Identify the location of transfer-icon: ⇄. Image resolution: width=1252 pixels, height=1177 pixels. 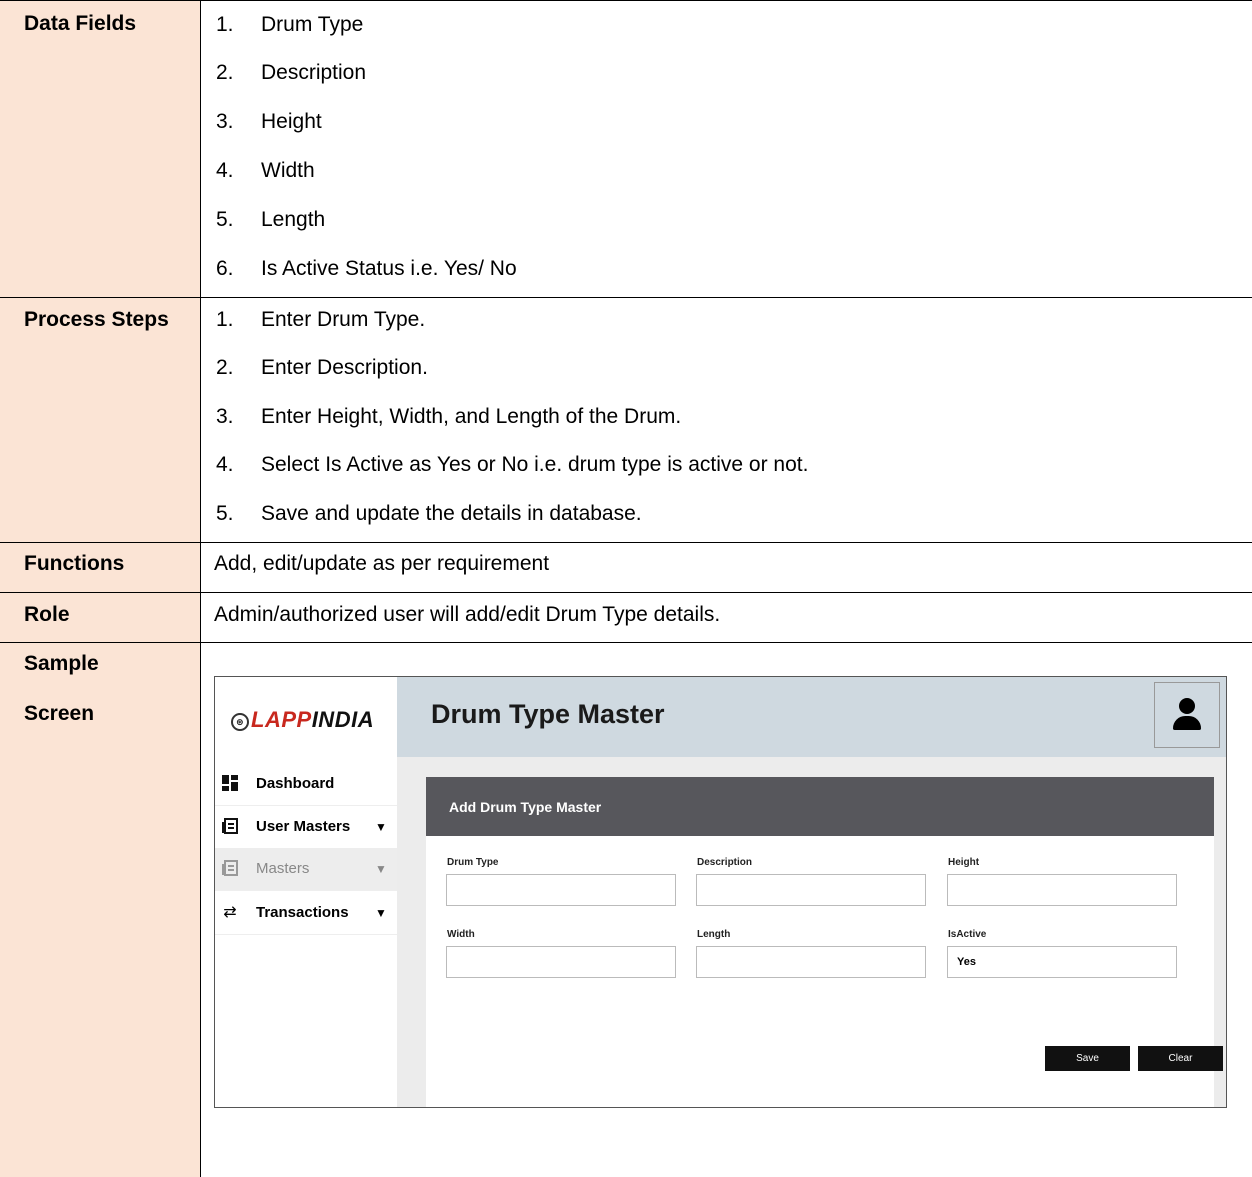
(230, 912).